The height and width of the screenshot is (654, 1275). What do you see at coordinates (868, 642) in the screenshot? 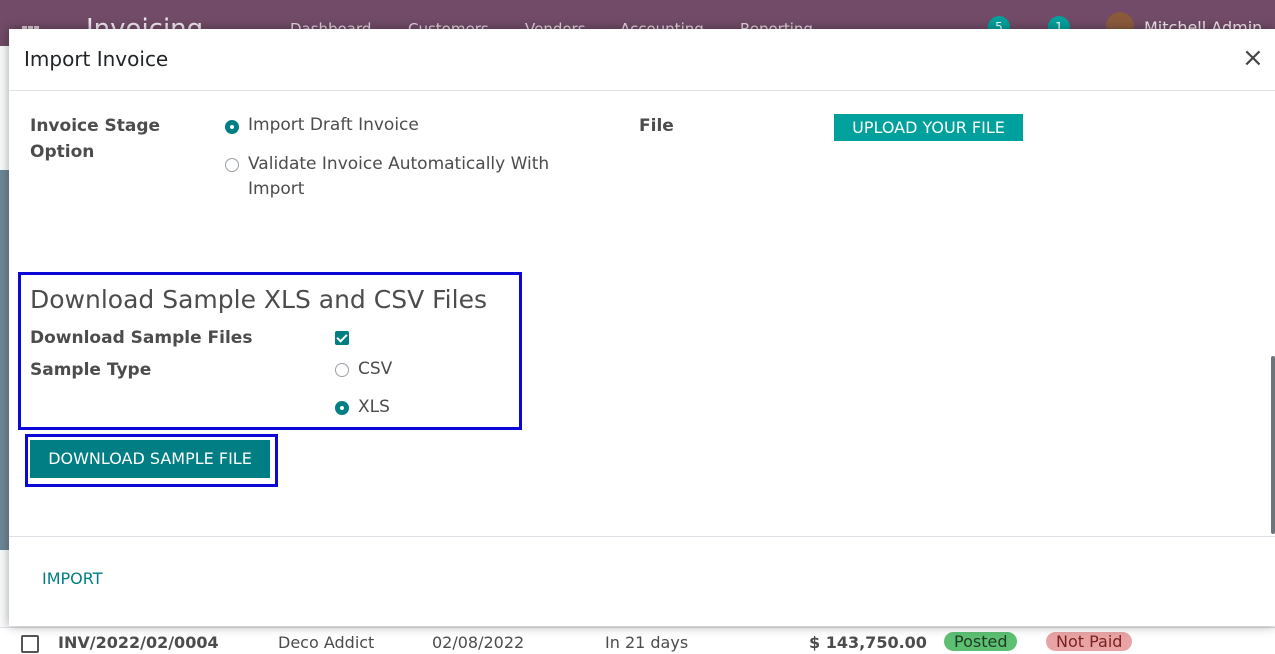
I see `invoice-amount: $ 143,750.00` at bounding box center [868, 642].